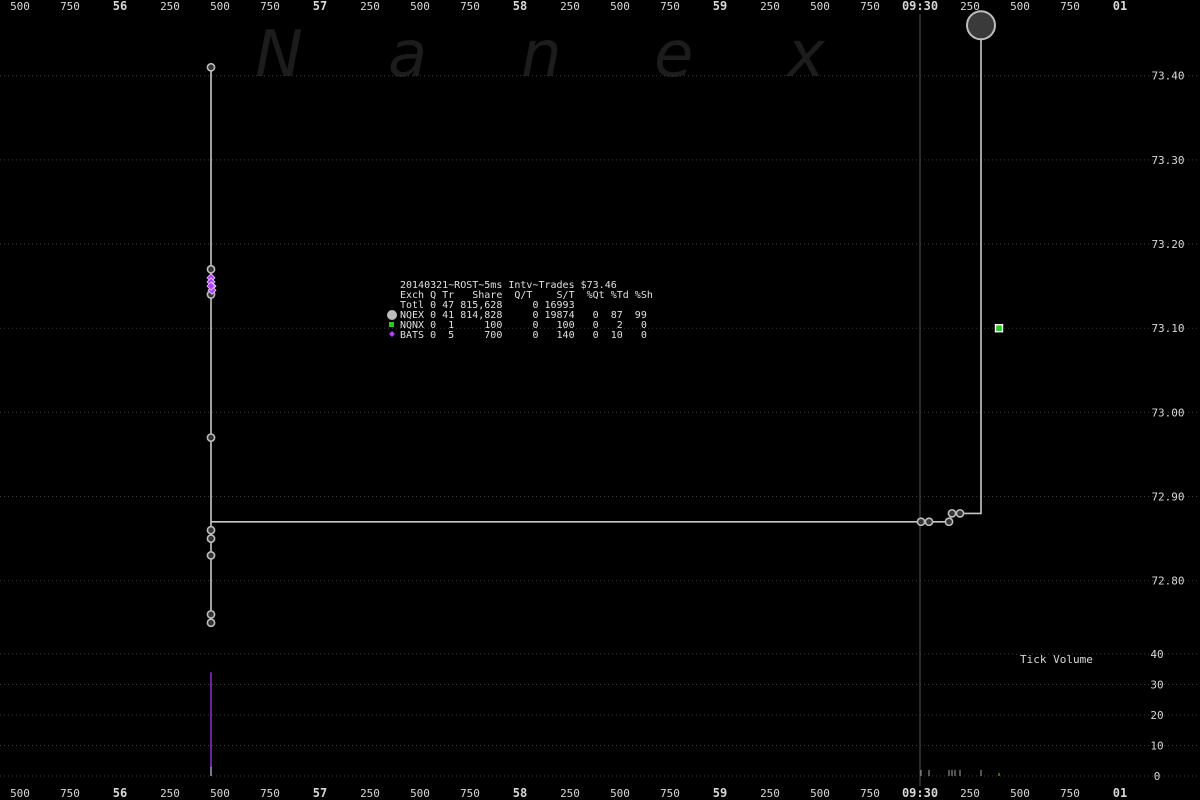  What do you see at coordinates (1156, 746) in the screenshot?
I see `volume-tick-label: 10` at bounding box center [1156, 746].